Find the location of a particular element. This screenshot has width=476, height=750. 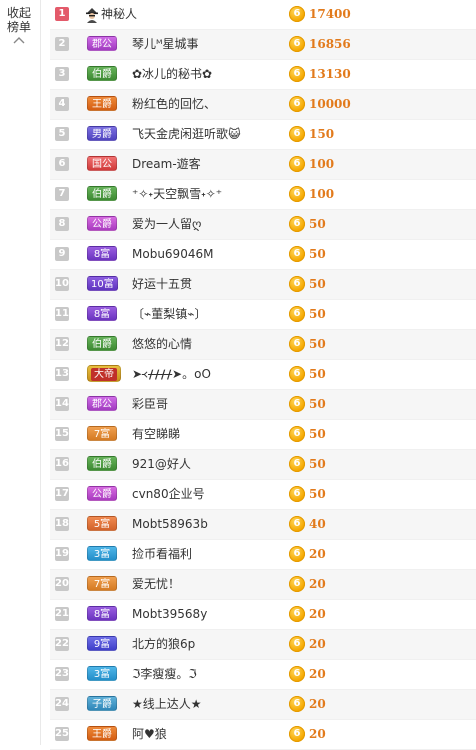

user-name: 捡币看福利 is located at coordinates (162, 554).